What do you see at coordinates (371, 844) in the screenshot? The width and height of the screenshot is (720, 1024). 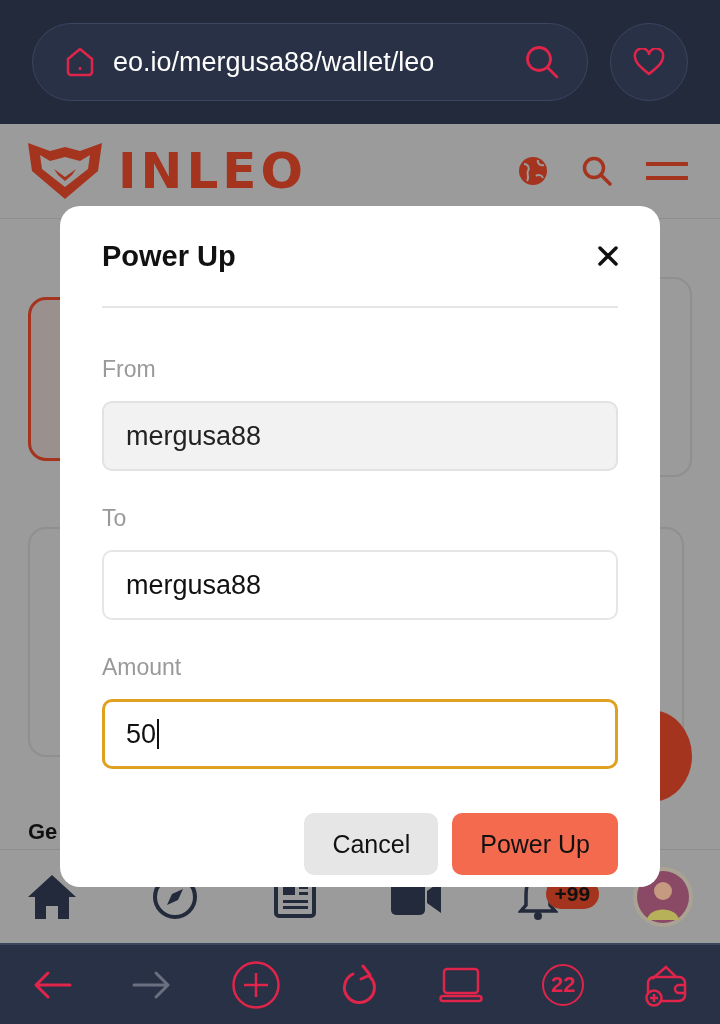 I see `cancel-button: Cancel` at bounding box center [371, 844].